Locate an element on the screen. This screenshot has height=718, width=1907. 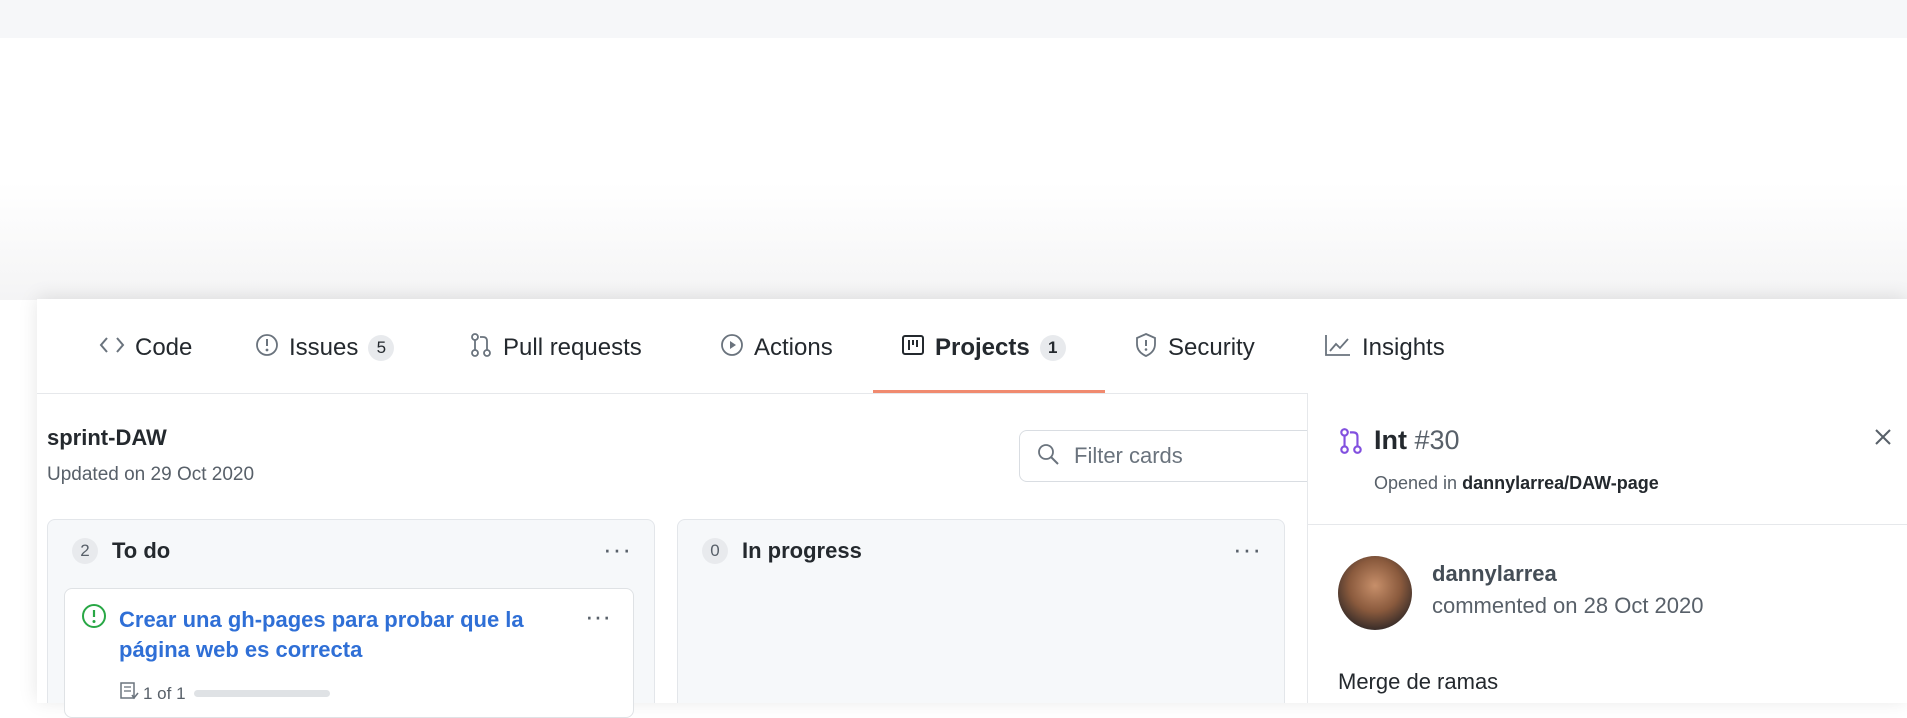
pr-title-text: Int is located at coordinates (1390, 440).